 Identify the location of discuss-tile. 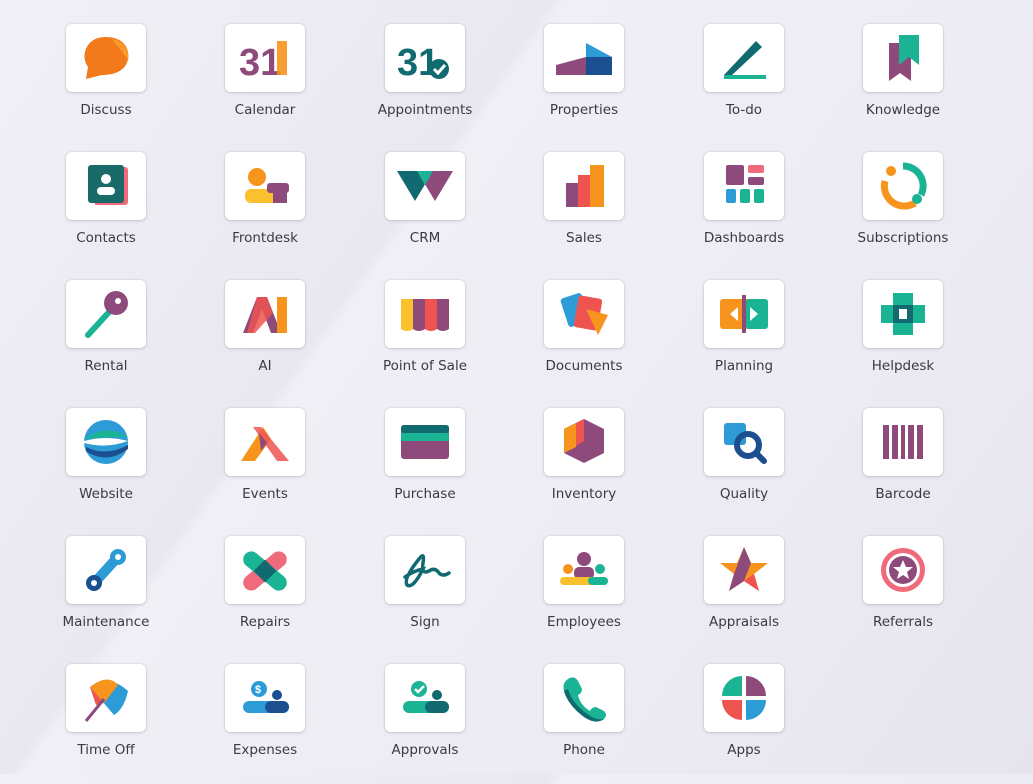
(106, 58).